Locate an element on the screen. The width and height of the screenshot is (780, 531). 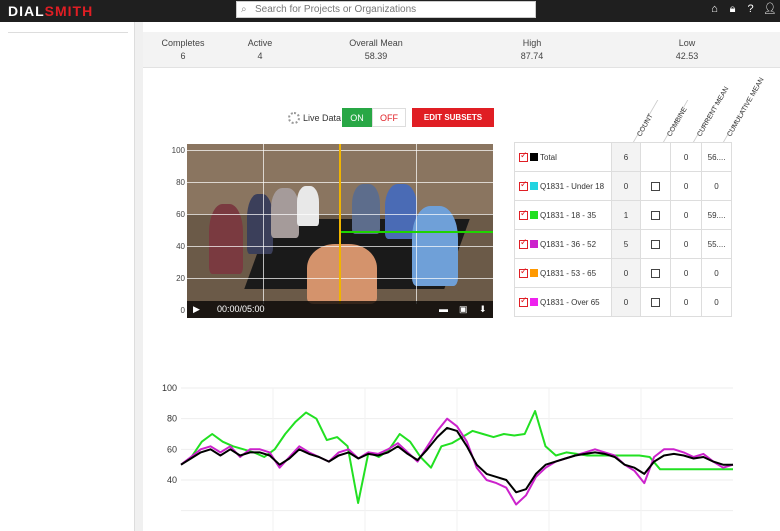
y-tick-label: 100 is located at coordinates (169, 388).